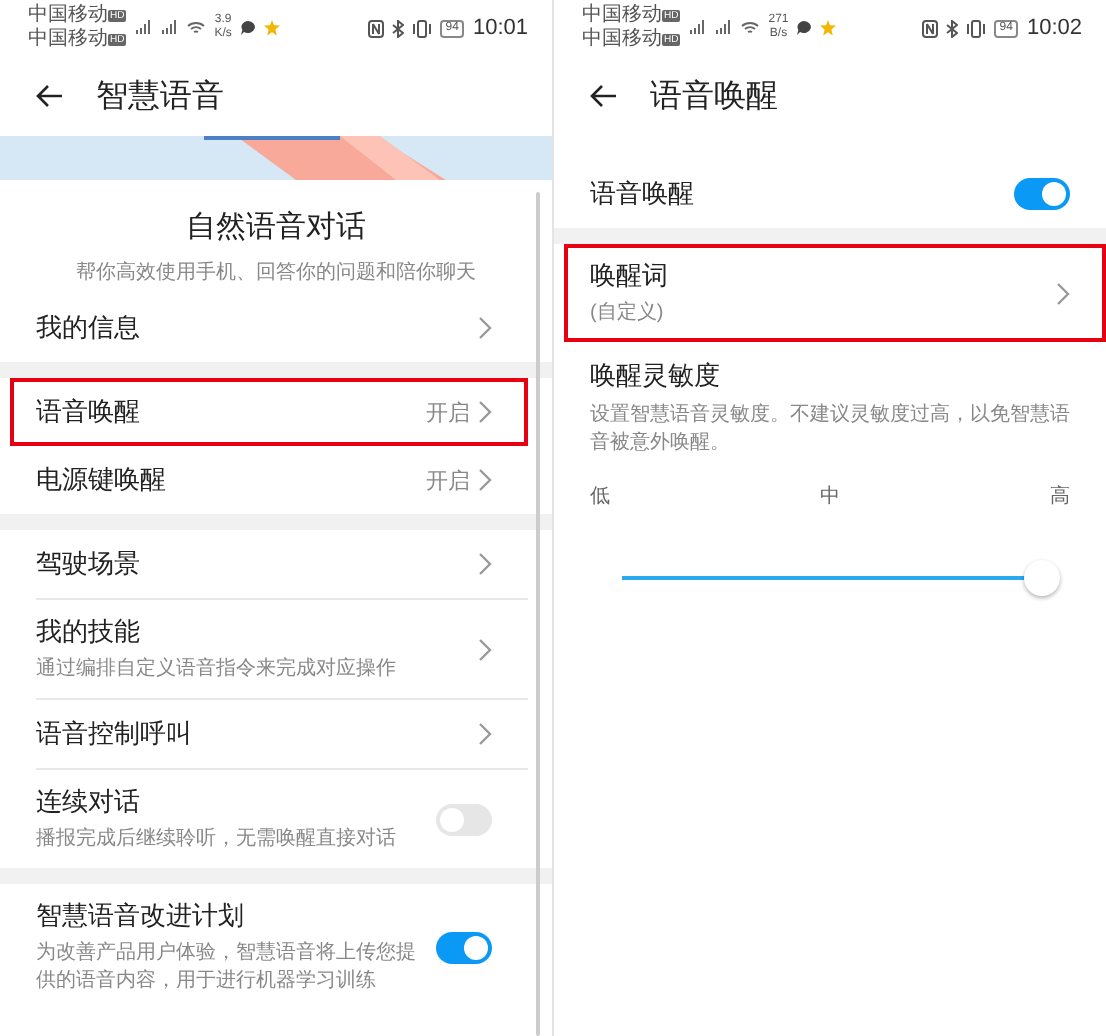 This screenshot has width=1106, height=1036. Describe the element at coordinates (276, 272) in the screenshot. I see `section-subtitle: 帮你高效使用手机、回答你的问题和陪你聊天` at that location.